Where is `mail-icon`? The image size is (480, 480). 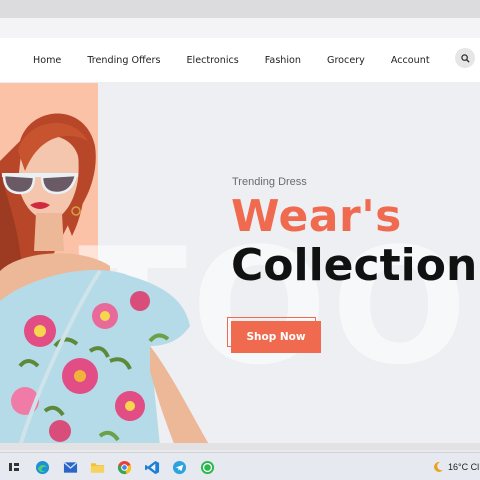 mail-icon is located at coordinates (70, 467).